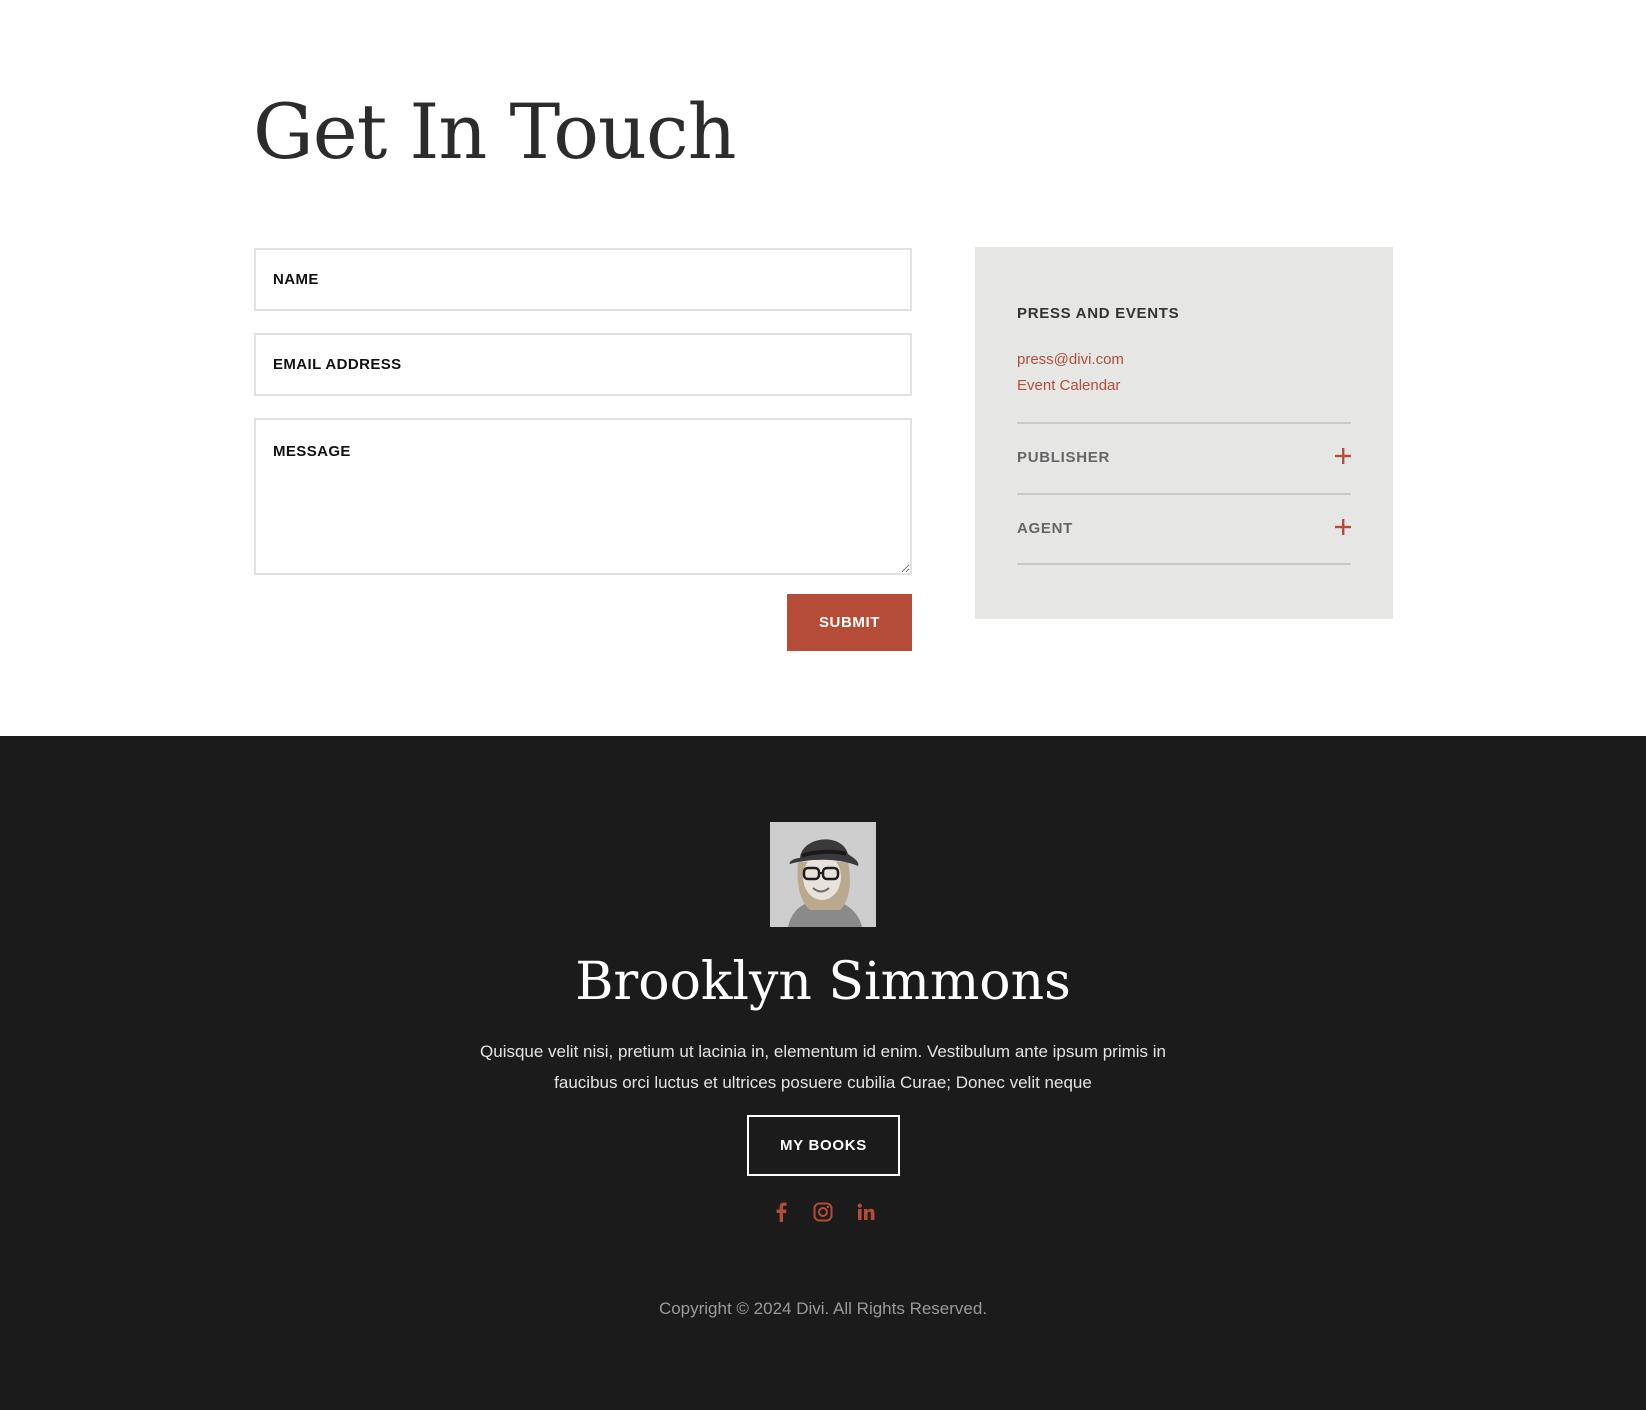 The image size is (1646, 1410). What do you see at coordinates (823, 1145) in the screenshot?
I see `my-books-button: MY BOOKS` at bounding box center [823, 1145].